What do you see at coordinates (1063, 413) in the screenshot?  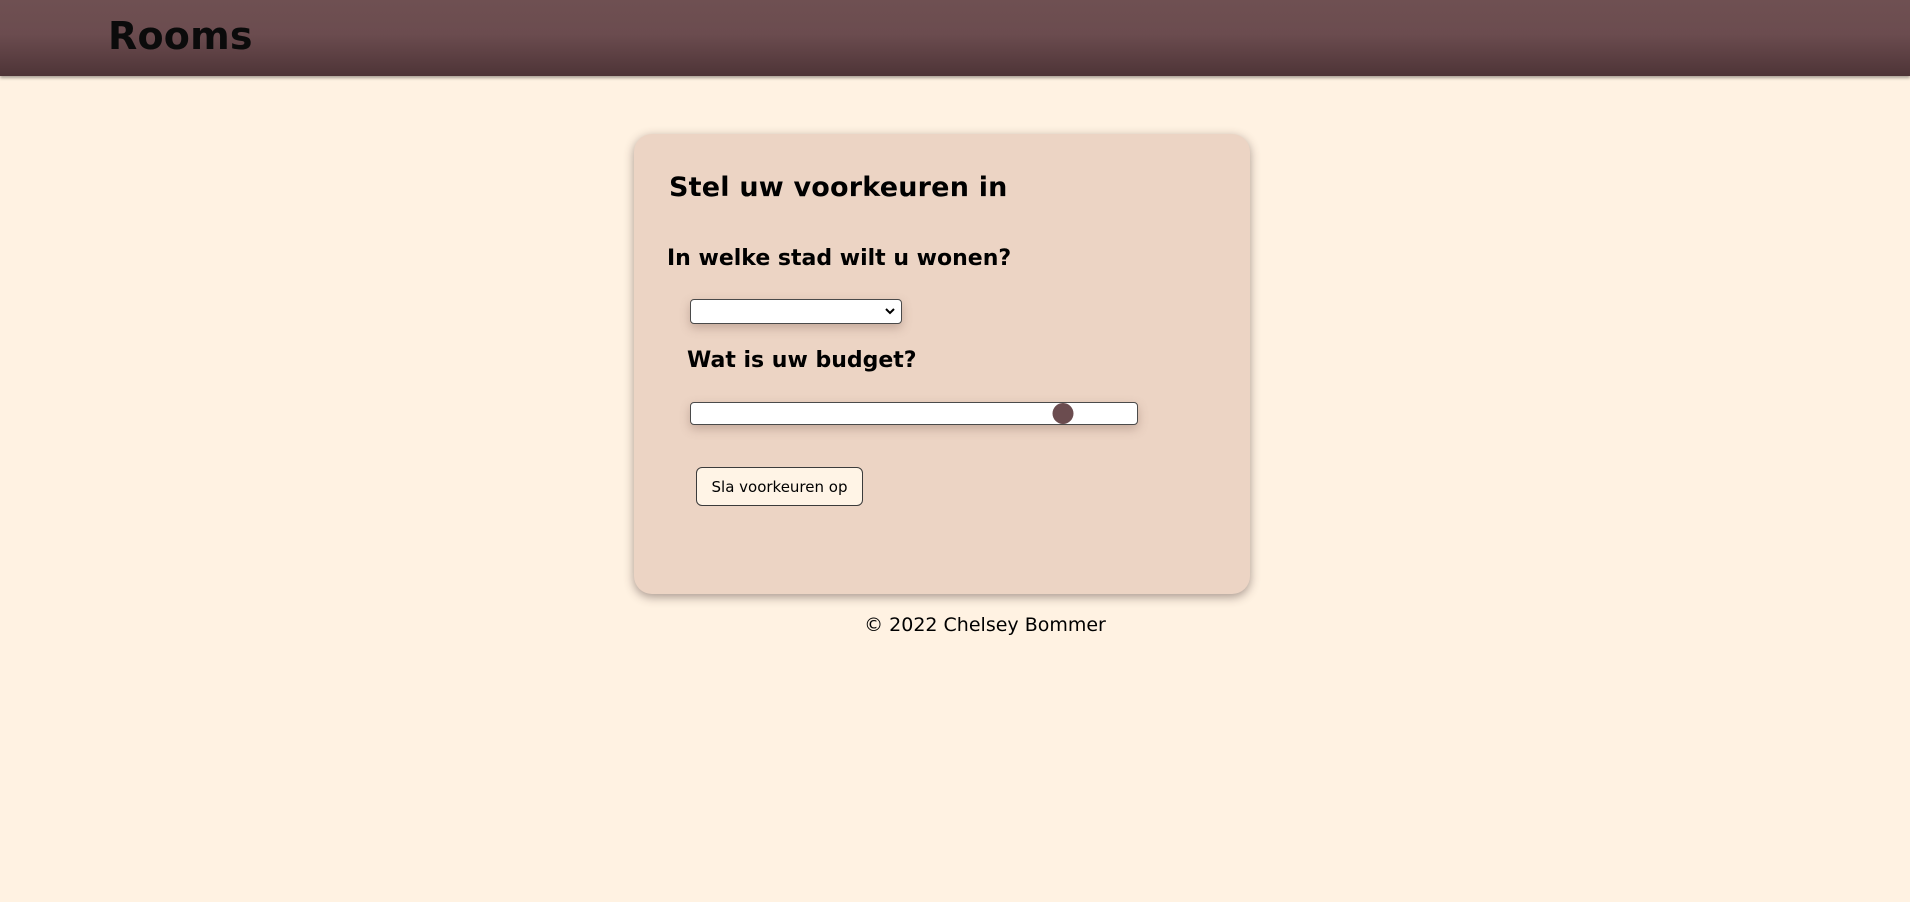 I see `budget-slider-thumb` at bounding box center [1063, 413].